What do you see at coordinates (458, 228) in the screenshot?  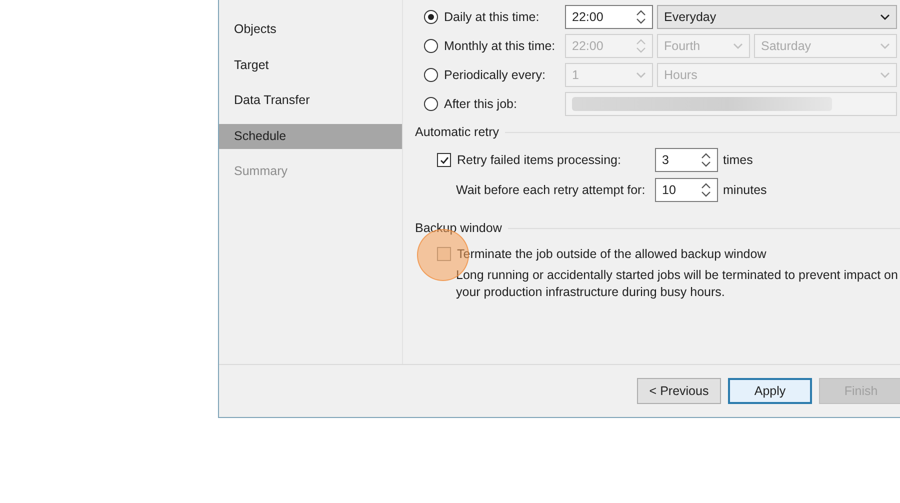 I see `group-title: Backup window` at bounding box center [458, 228].